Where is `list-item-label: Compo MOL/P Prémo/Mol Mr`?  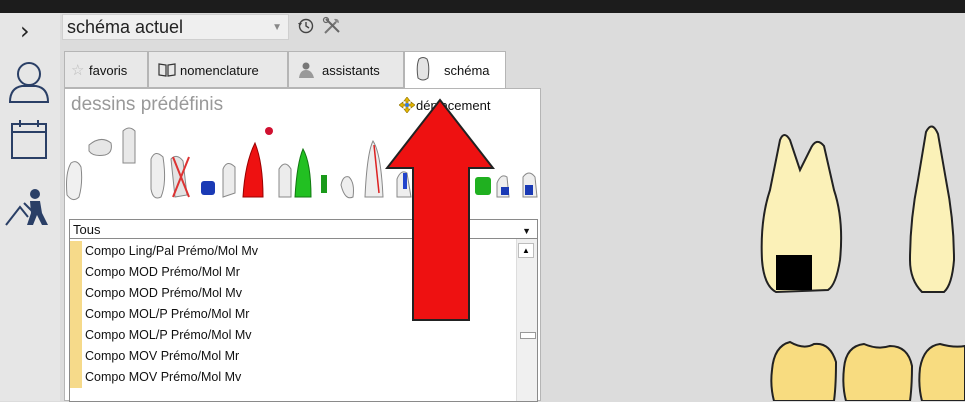
list-item-label: Compo MOL/P Prémo/Mol Mr is located at coordinates (167, 314).